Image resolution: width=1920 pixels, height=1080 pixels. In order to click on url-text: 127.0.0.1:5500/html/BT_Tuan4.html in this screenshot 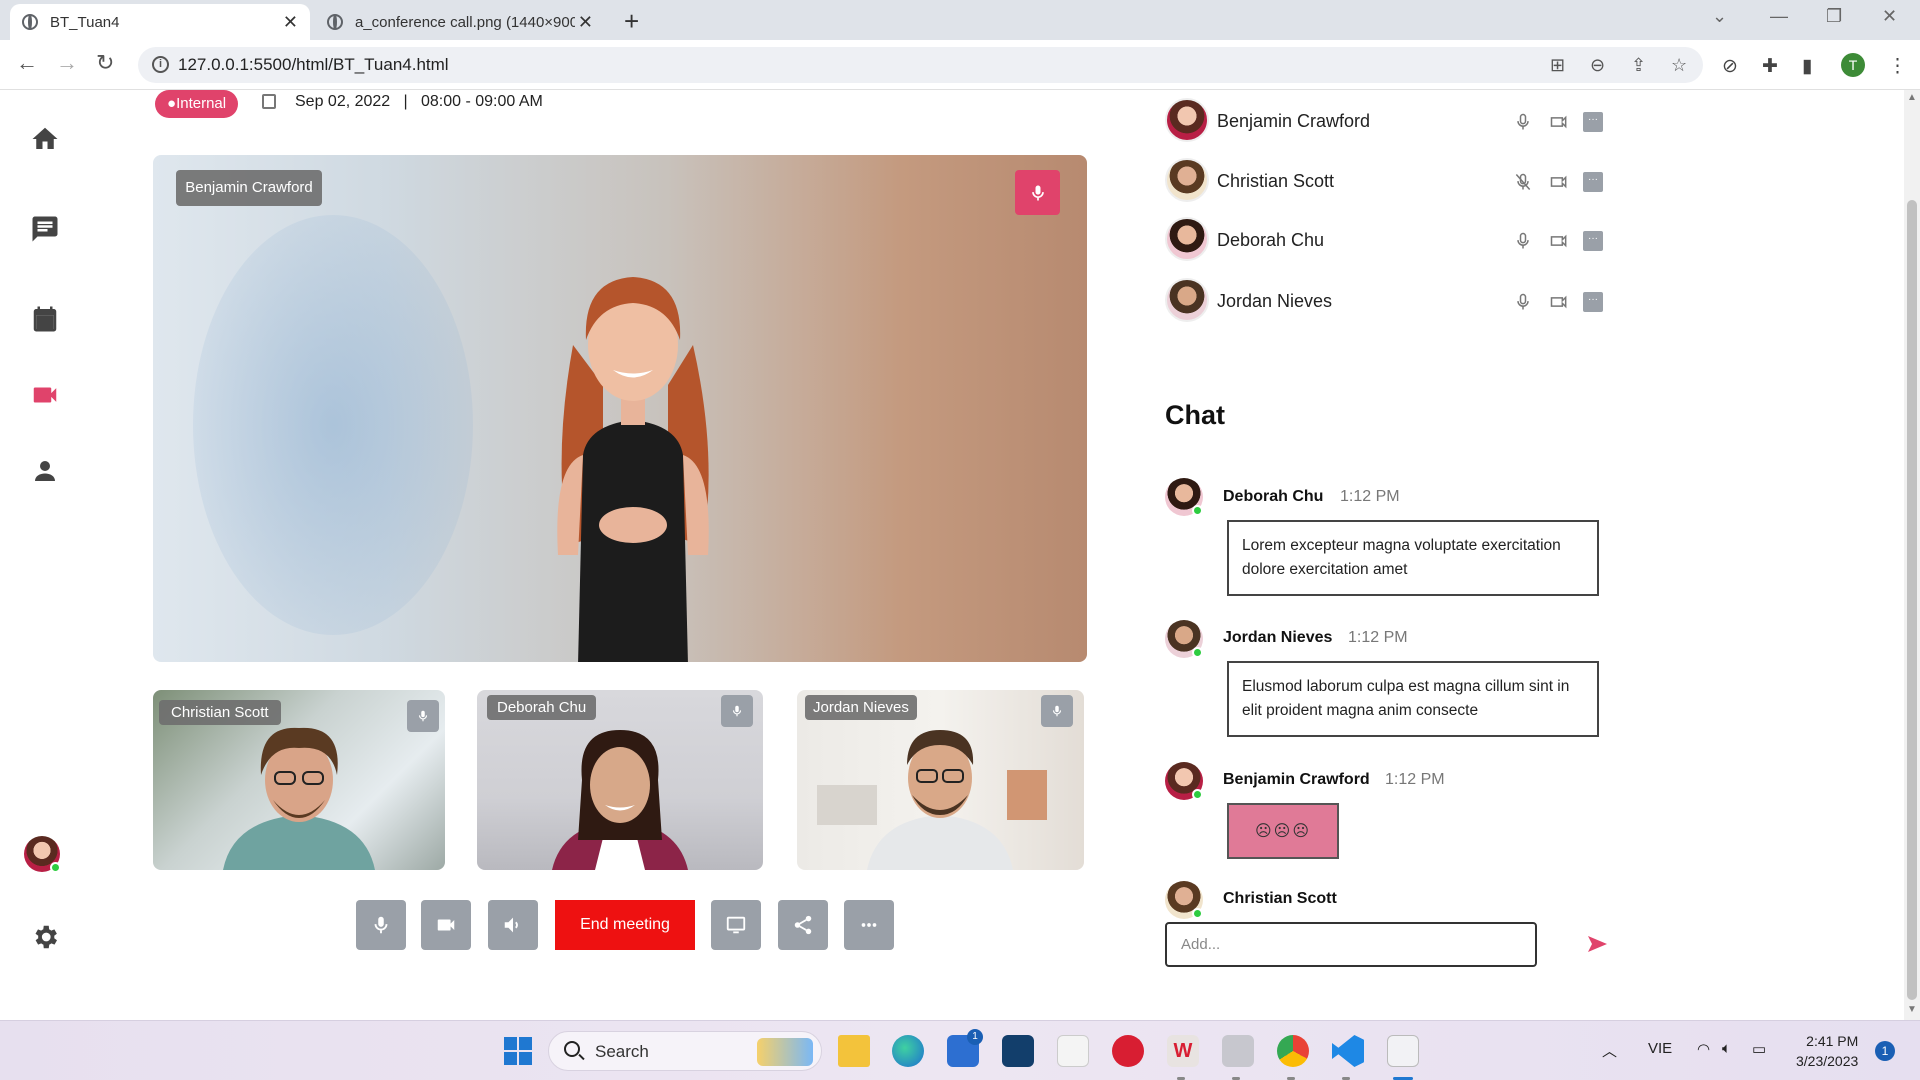, I will do `click(313, 65)`.